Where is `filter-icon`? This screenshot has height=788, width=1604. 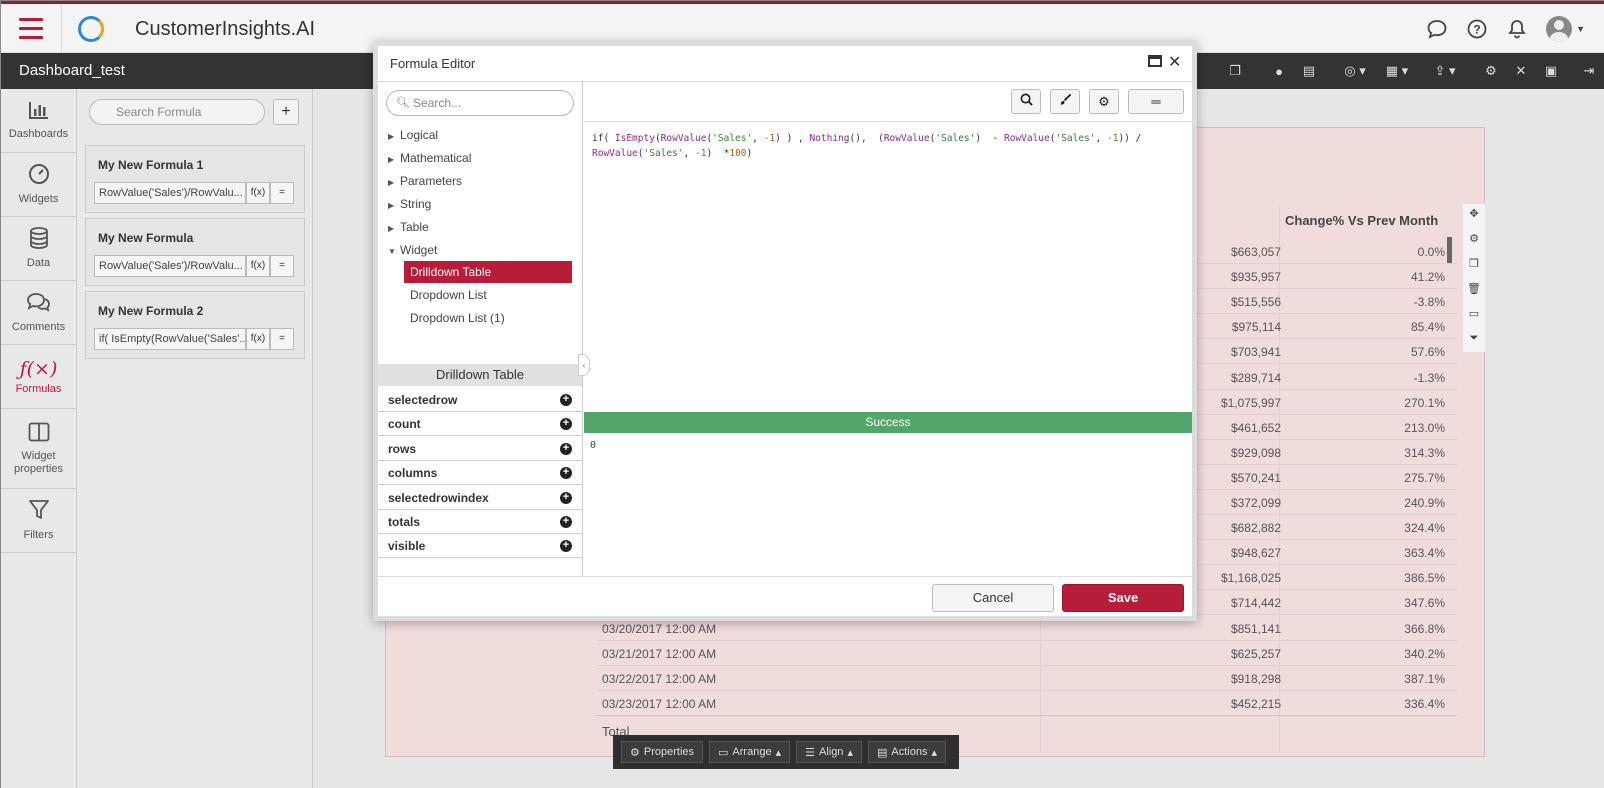 filter-icon is located at coordinates (39, 512).